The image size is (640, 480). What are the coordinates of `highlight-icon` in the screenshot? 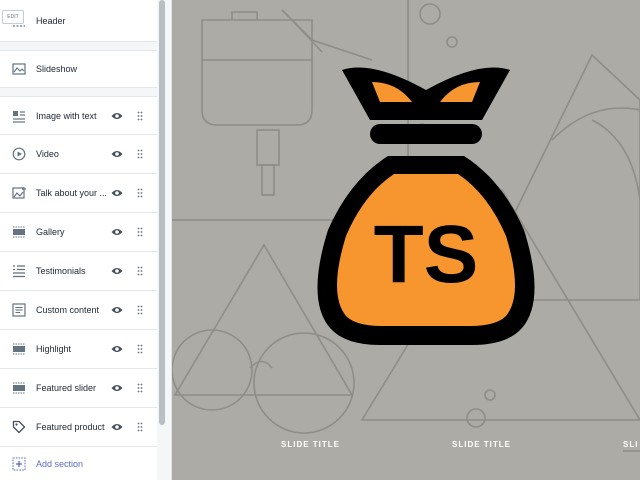 It's located at (19, 349).